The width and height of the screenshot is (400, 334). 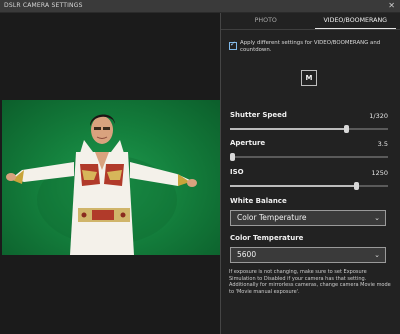 What do you see at coordinates (200, 6) in the screenshot?
I see `title-bar: DSLR CAMERA SETTINGS ✕` at bounding box center [200, 6].